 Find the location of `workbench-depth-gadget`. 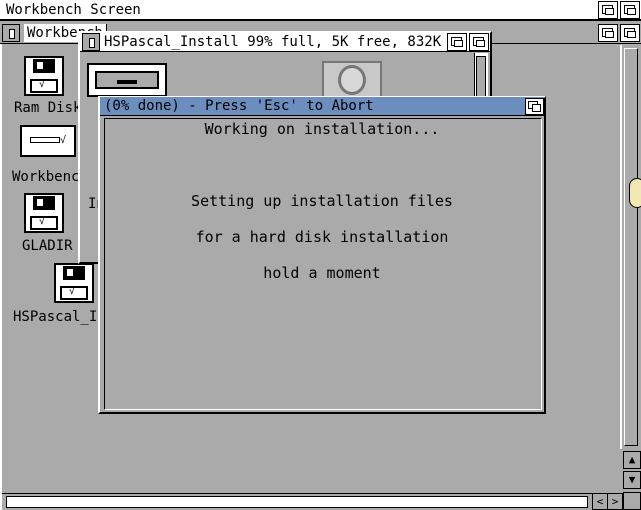

workbench-depth-gadget is located at coordinates (630, 33).